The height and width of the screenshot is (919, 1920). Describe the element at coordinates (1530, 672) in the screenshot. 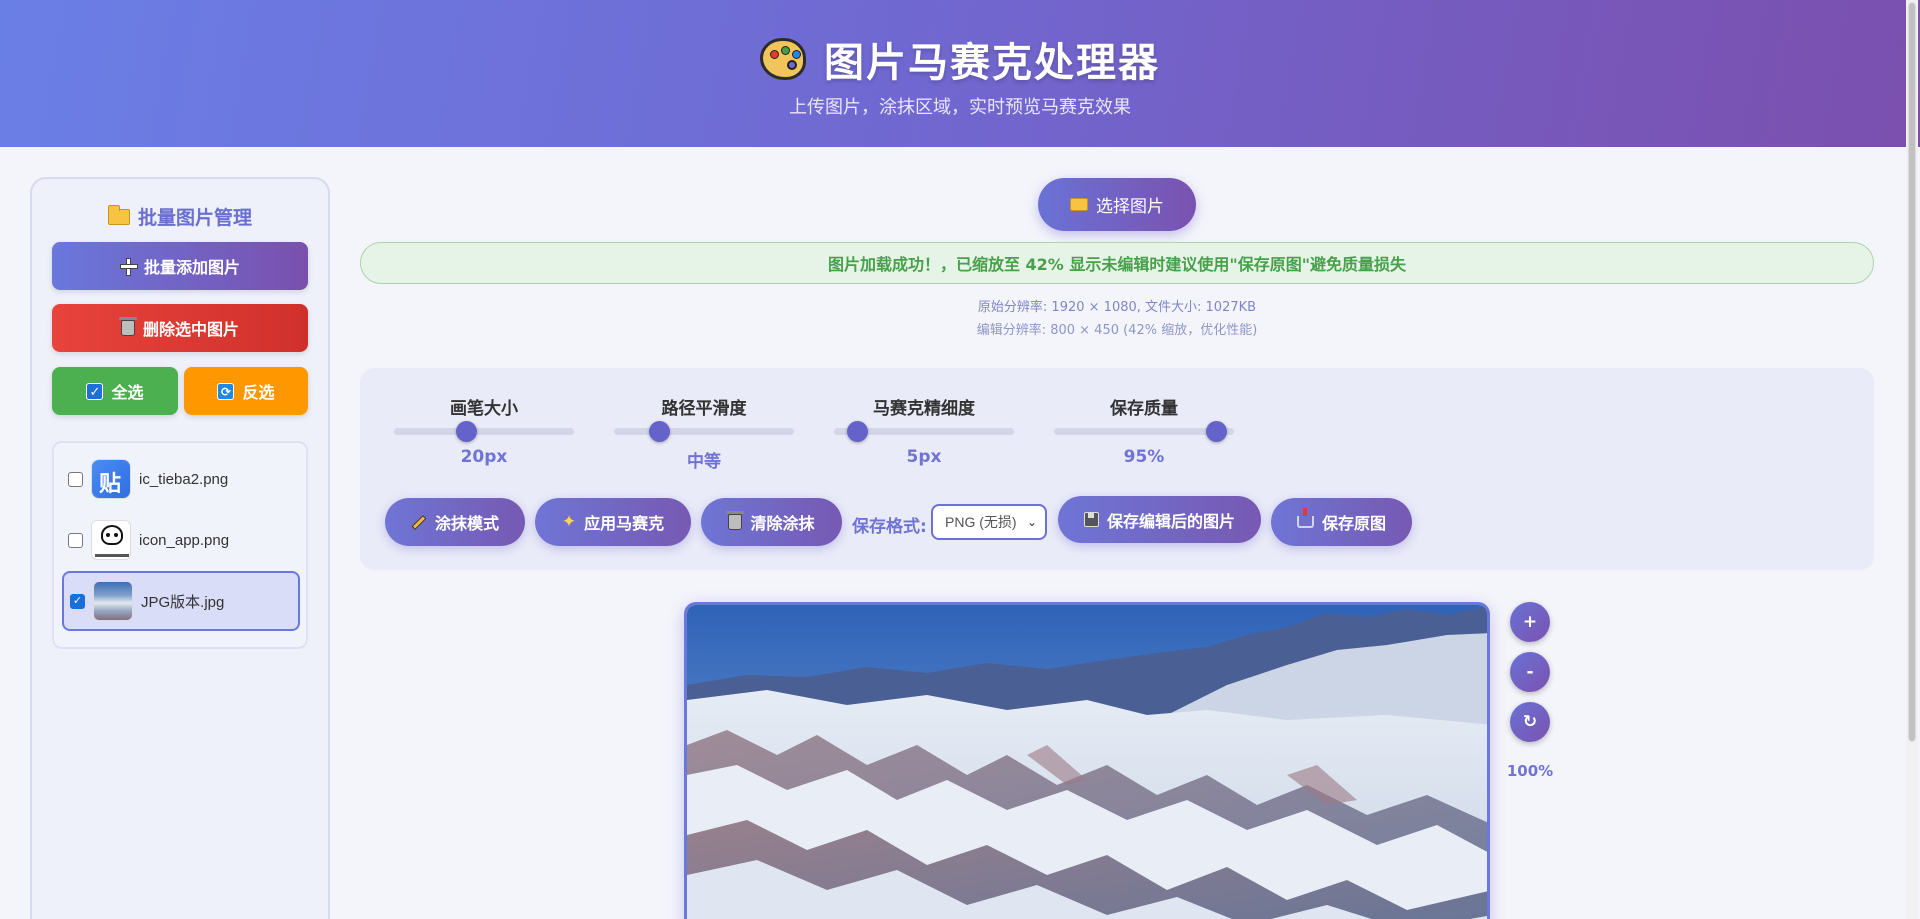

I see `zoom-out-button: -` at that location.